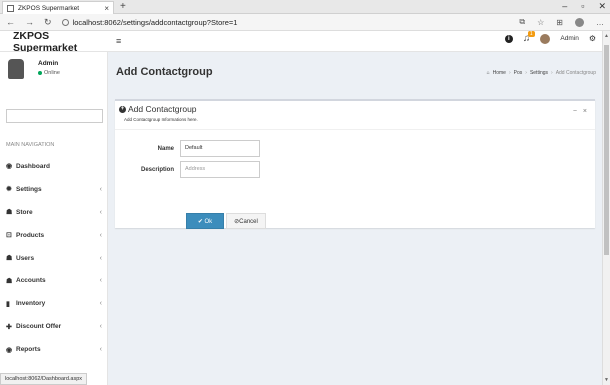  I want to click on user-avatar, so click(545, 38).